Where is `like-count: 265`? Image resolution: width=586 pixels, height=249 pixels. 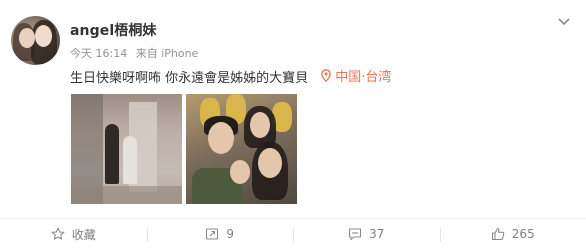
like-count: 265 is located at coordinates (523, 234).